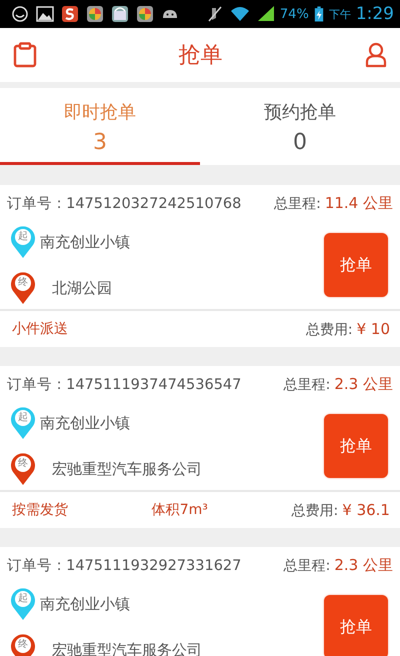  Describe the element at coordinates (40, 510) in the screenshot. I see `delivery-type: 按需发货` at that location.